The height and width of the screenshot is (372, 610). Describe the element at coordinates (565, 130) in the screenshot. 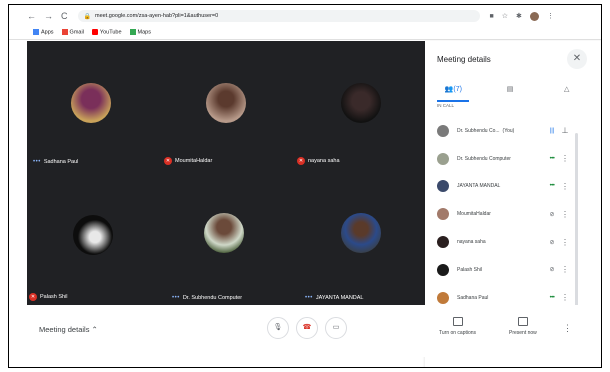

I see `pin-icon: ⊥` at that location.